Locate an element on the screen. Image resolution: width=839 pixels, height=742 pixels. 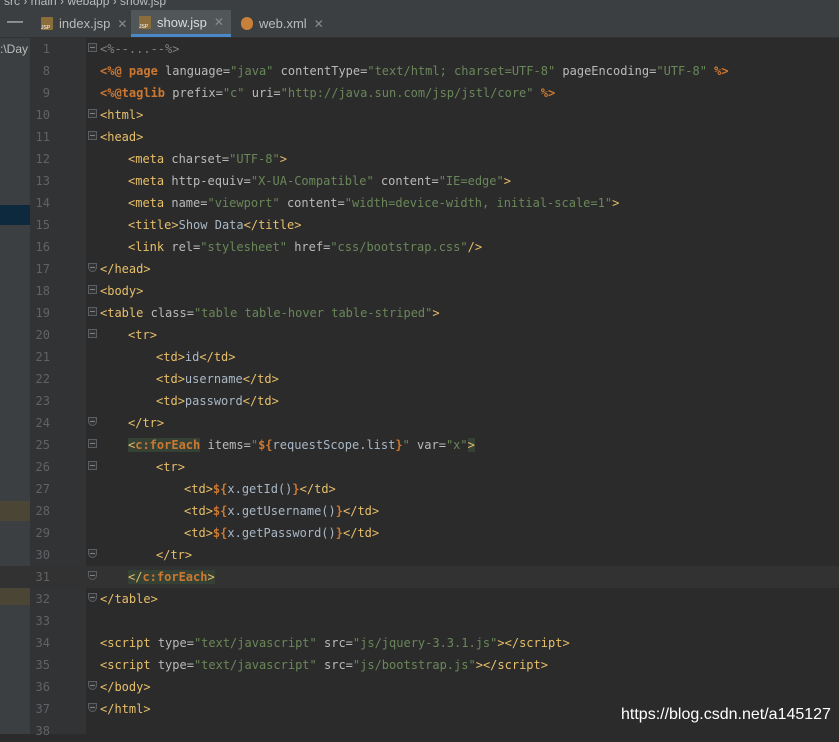
code-text: <meta charset="UTF-8"> is located at coordinates (207, 159).